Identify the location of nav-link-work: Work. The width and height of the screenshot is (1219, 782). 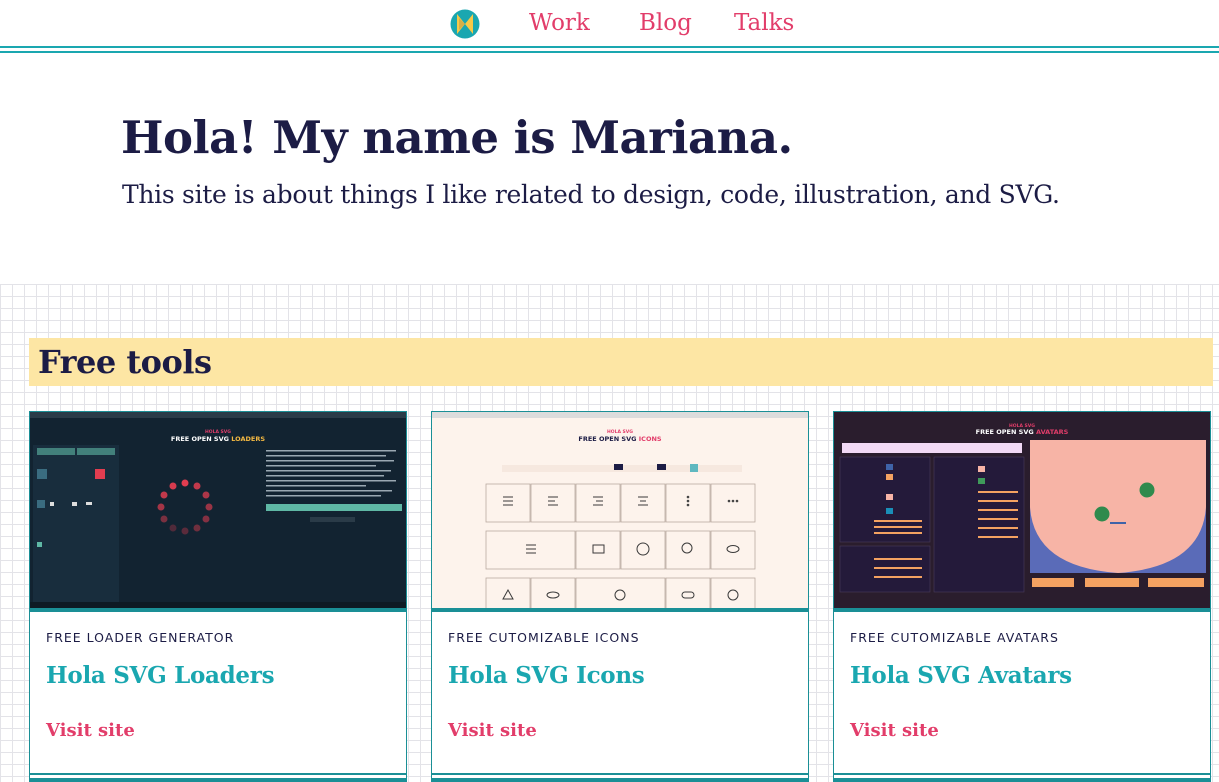
(559, 23).